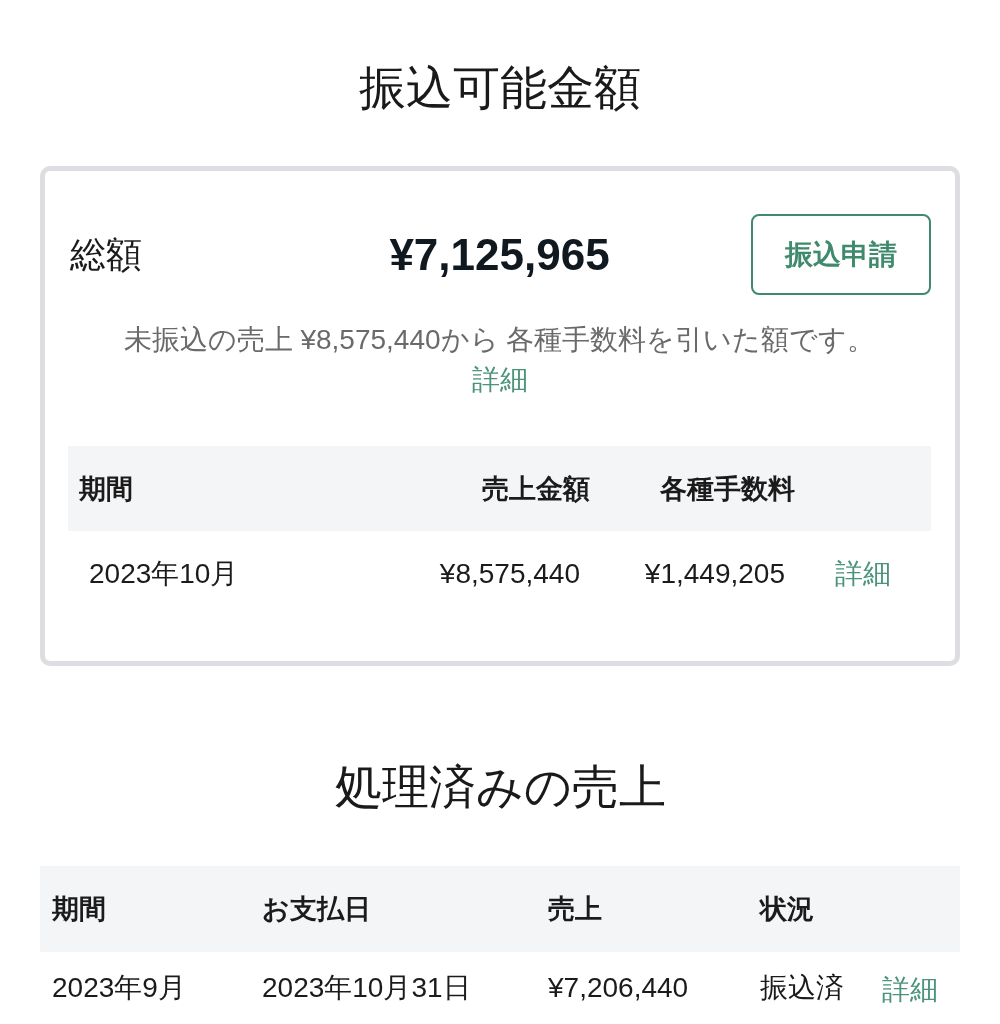  What do you see at coordinates (500, 787) in the screenshot?
I see `section-title: 処理済みの売上` at bounding box center [500, 787].